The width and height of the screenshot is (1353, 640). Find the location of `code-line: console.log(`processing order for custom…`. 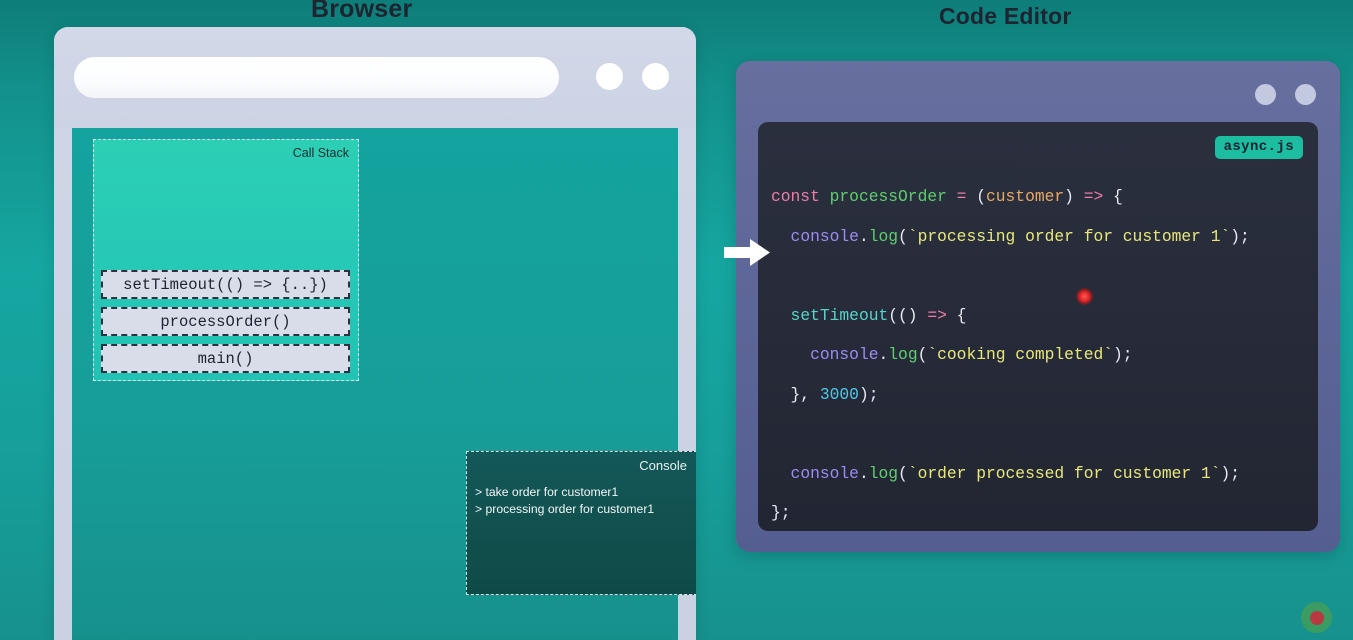

code-line: console.log(`processing order for custom… is located at coordinates (1040, 237).